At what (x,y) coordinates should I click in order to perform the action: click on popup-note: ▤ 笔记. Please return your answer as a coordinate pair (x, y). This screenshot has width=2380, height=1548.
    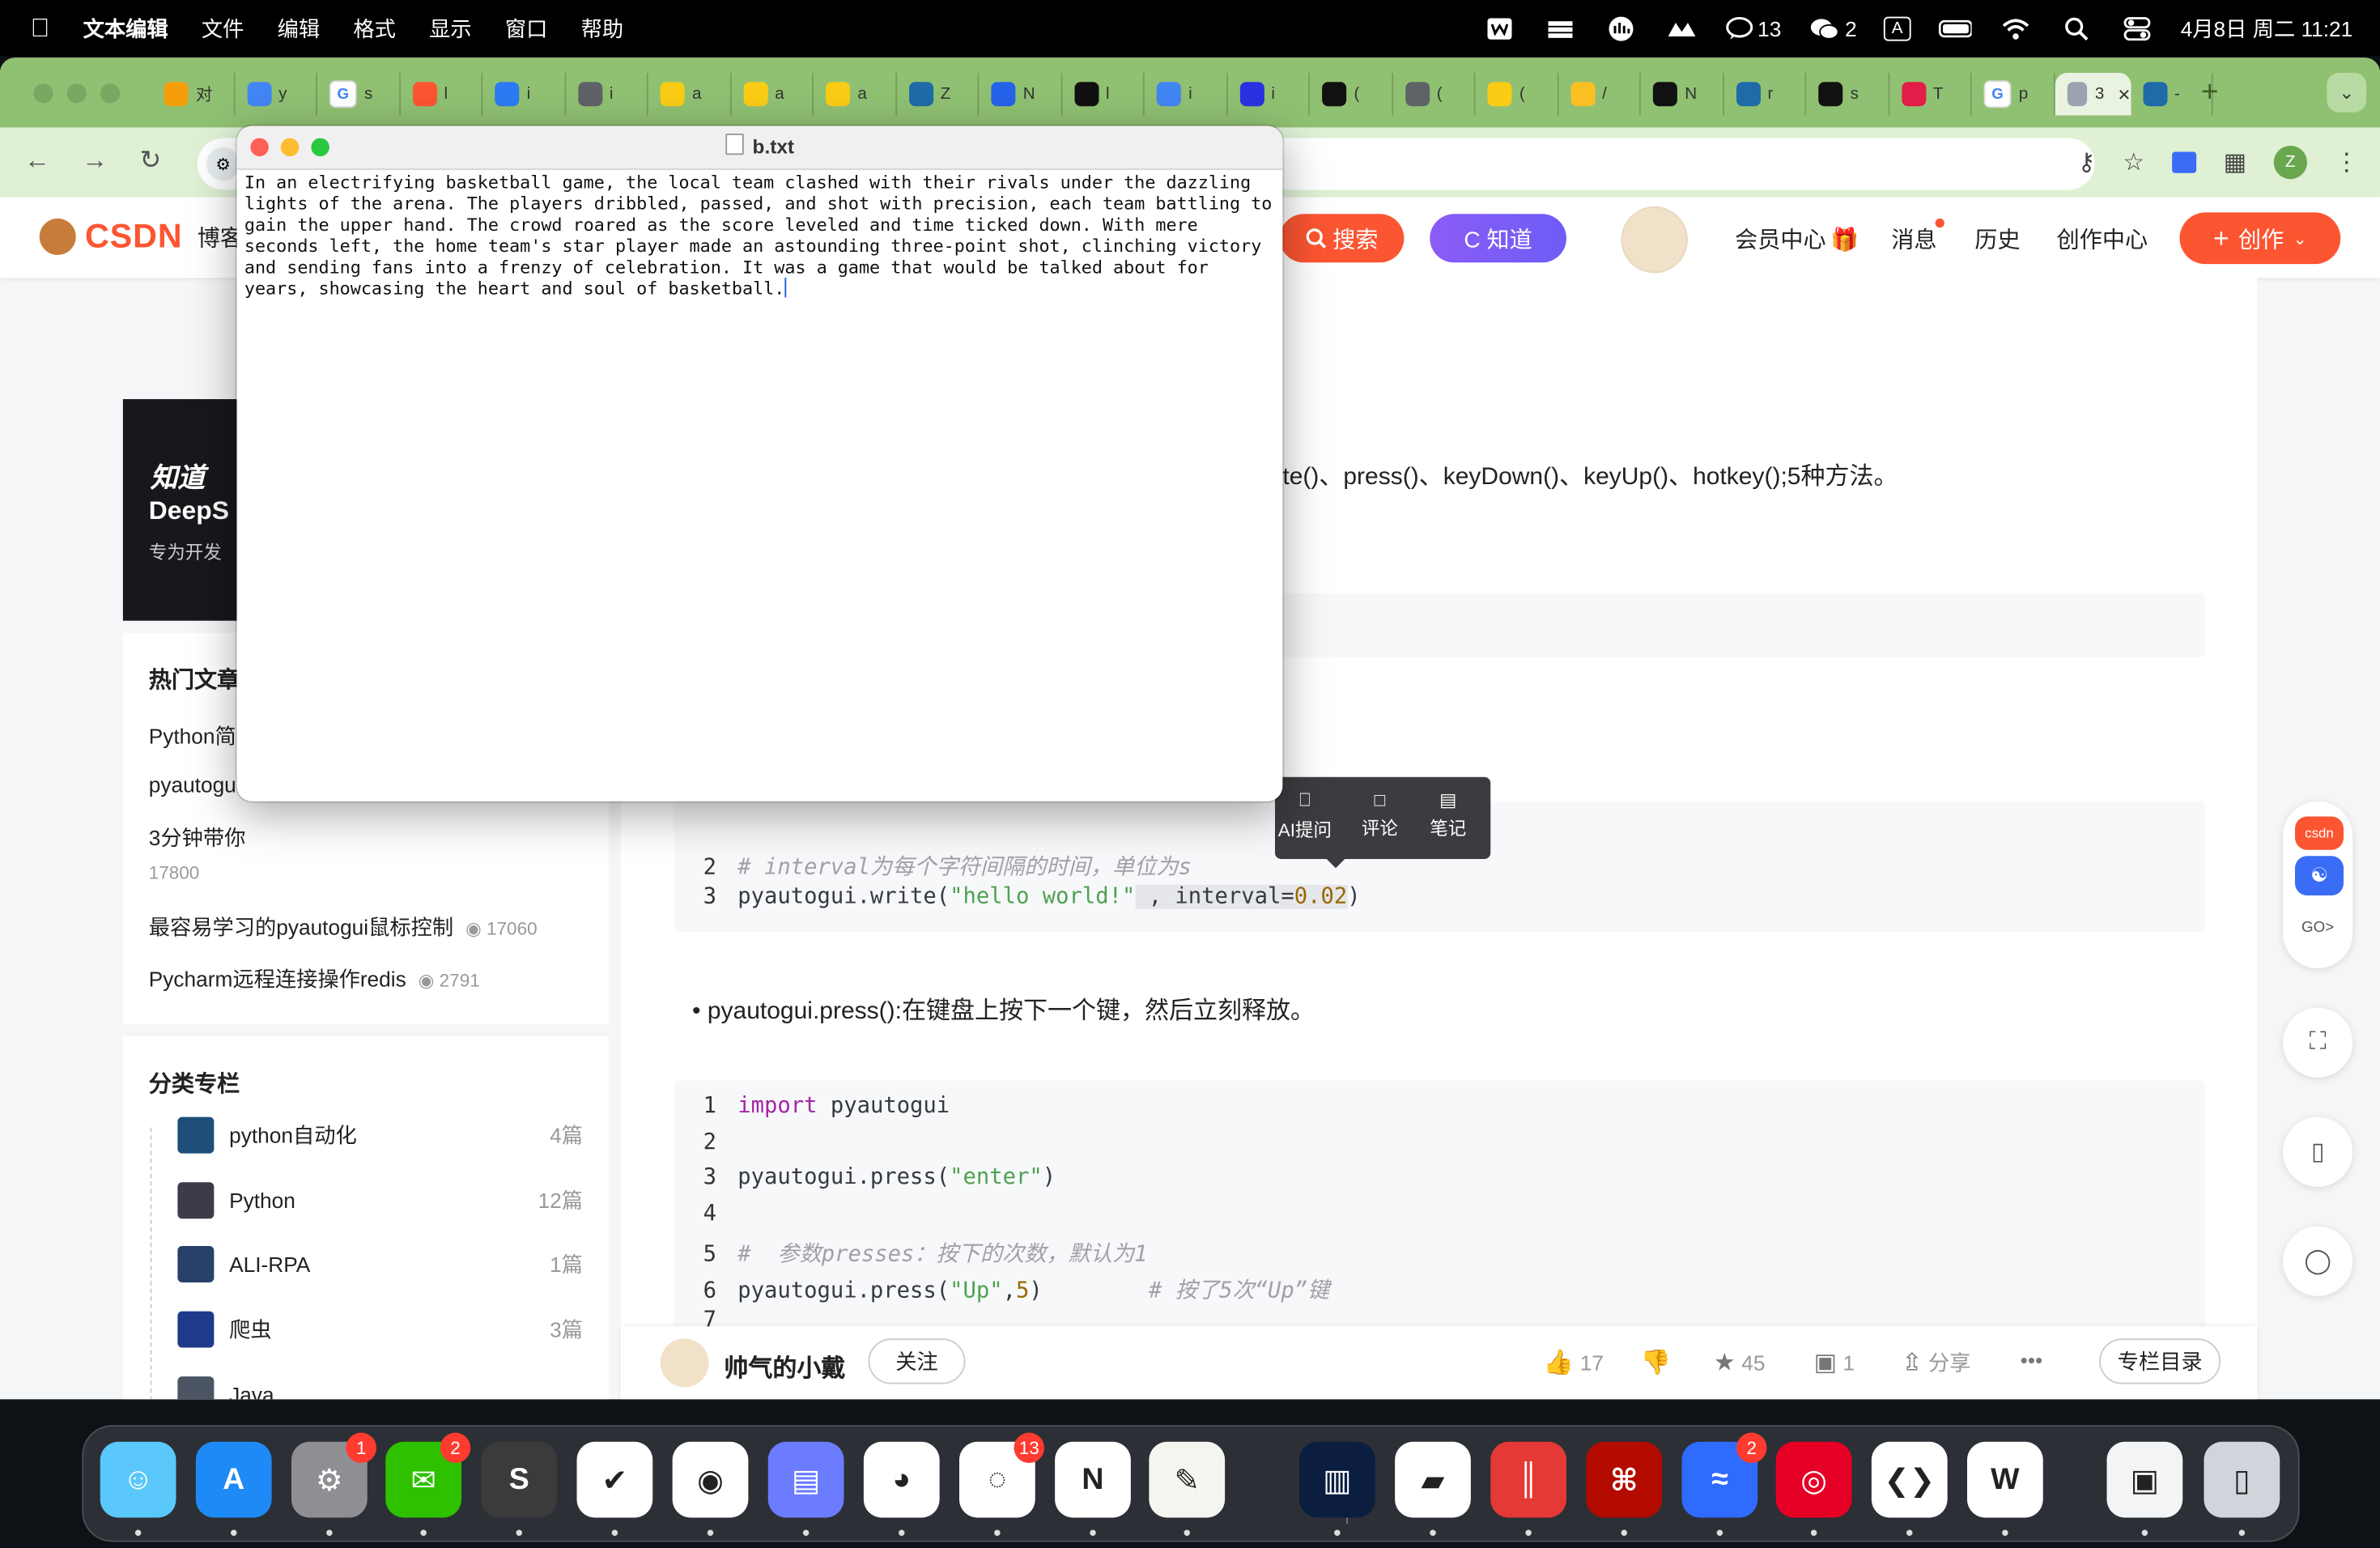
    Looking at the image, I should click on (1448, 815).